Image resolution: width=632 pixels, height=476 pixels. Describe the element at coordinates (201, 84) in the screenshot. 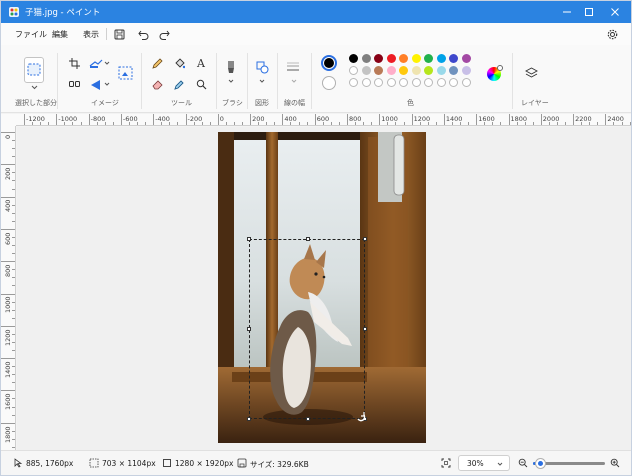

I see `magnifier-button` at that location.